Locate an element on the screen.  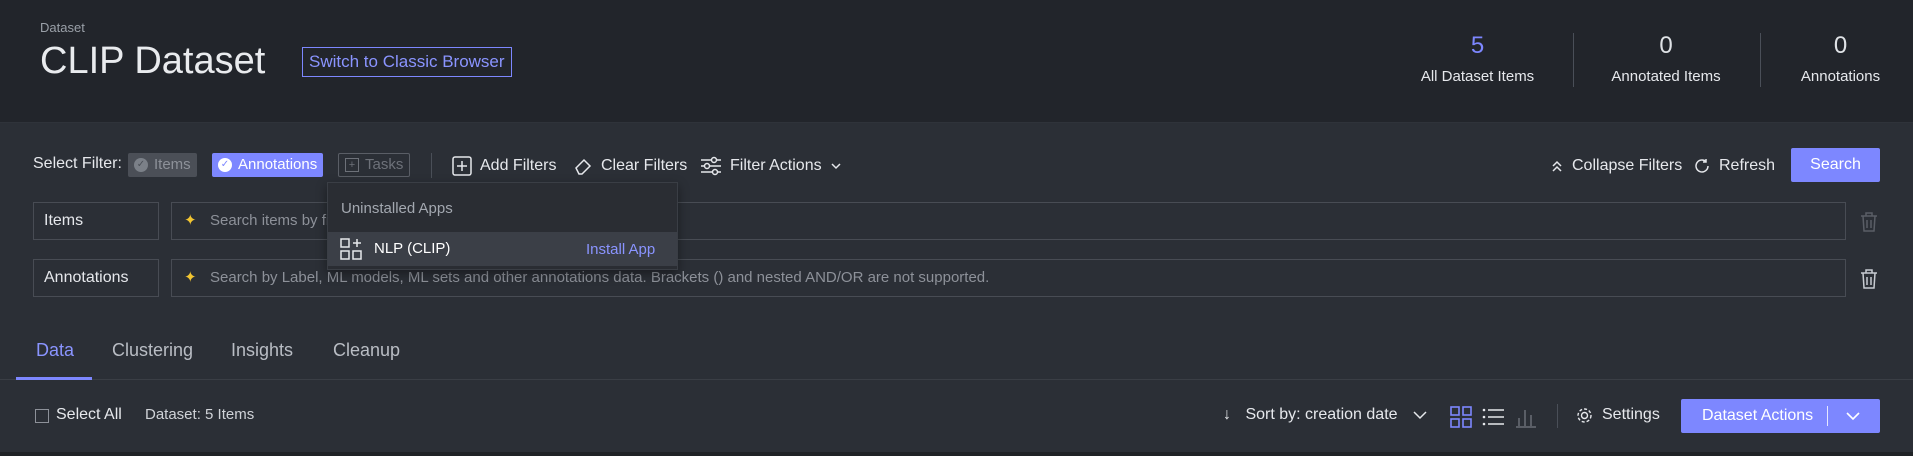
filter-row-label-items: Items is located at coordinates (96, 221).